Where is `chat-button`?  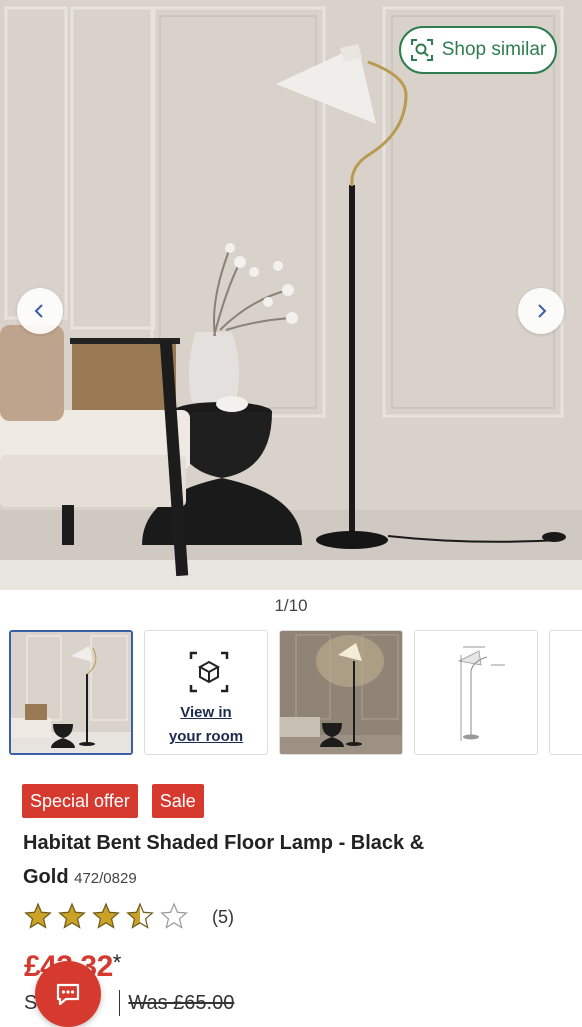 chat-button is located at coordinates (68, 994).